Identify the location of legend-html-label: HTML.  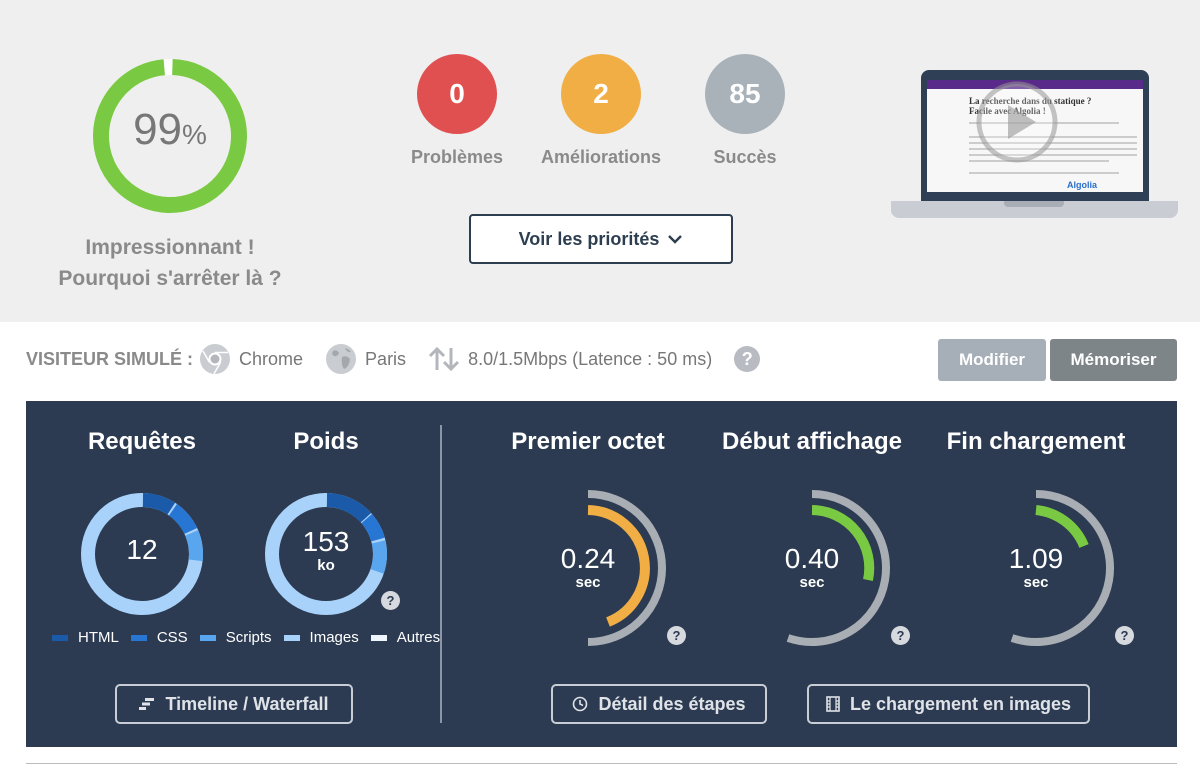
(98, 637).